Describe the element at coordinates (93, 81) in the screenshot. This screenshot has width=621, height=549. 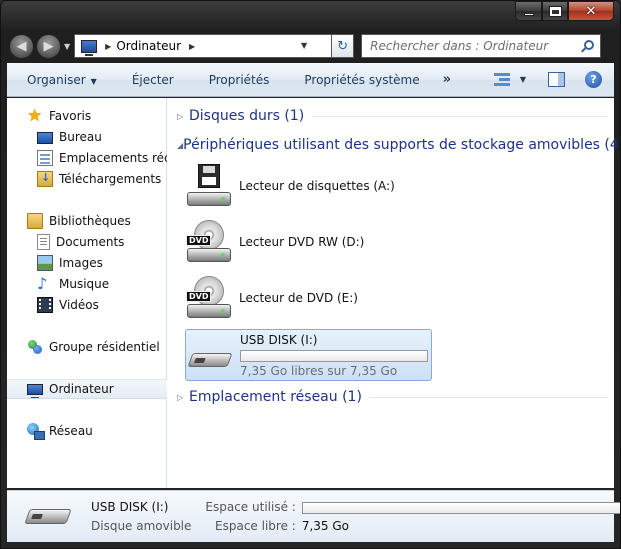
I see `chevron-down-icon: ▼` at that location.